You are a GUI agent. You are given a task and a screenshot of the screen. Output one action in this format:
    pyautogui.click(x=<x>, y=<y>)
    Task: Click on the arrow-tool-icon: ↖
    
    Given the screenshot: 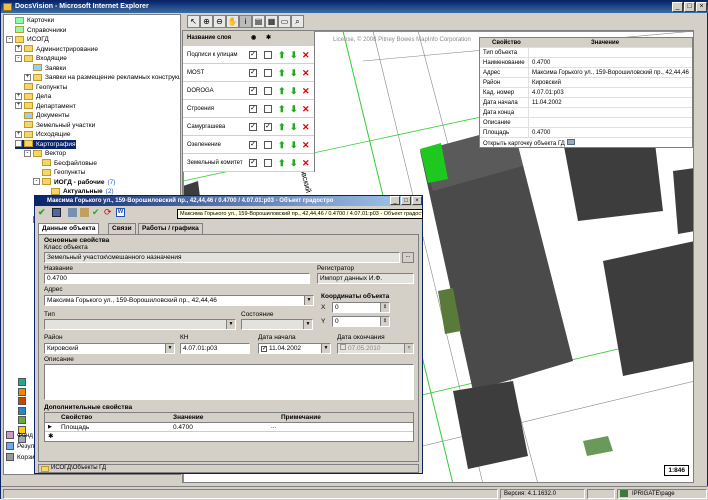 What is the action you would take?
    pyautogui.click(x=193, y=21)
    